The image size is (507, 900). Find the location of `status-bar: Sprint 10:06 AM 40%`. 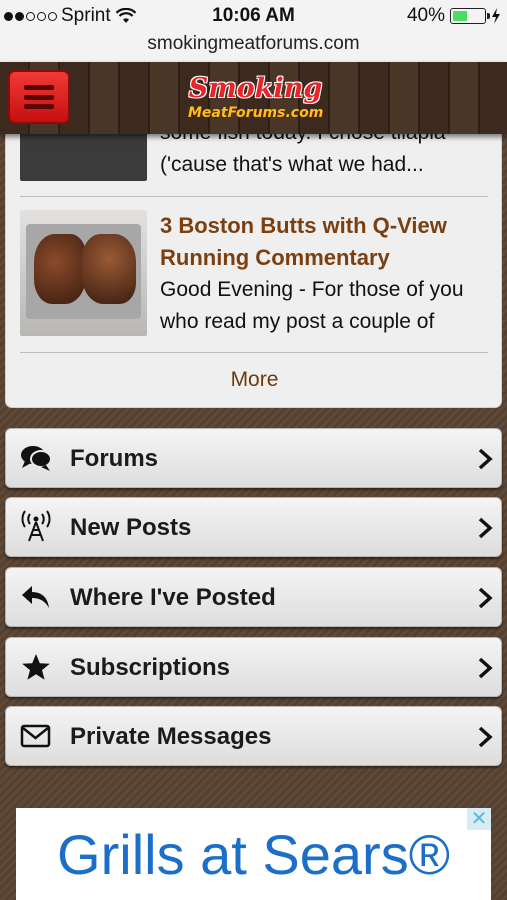

status-bar: Sprint 10:06 AM 40% is located at coordinates (253, 16).